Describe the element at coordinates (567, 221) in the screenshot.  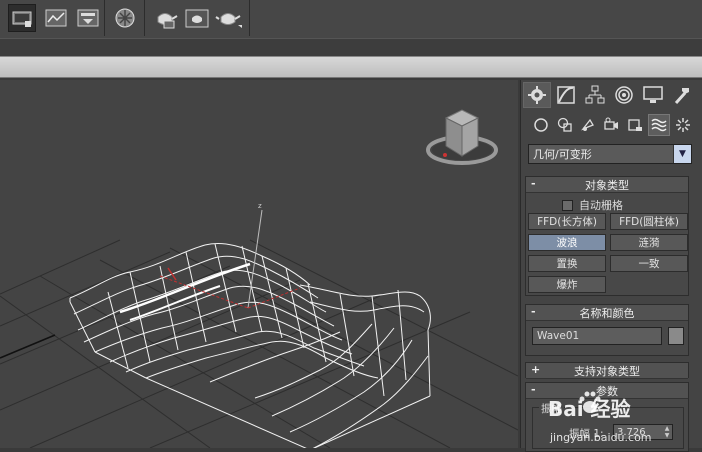
I see `ffd-box-button: FFD(长方体)` at that location.